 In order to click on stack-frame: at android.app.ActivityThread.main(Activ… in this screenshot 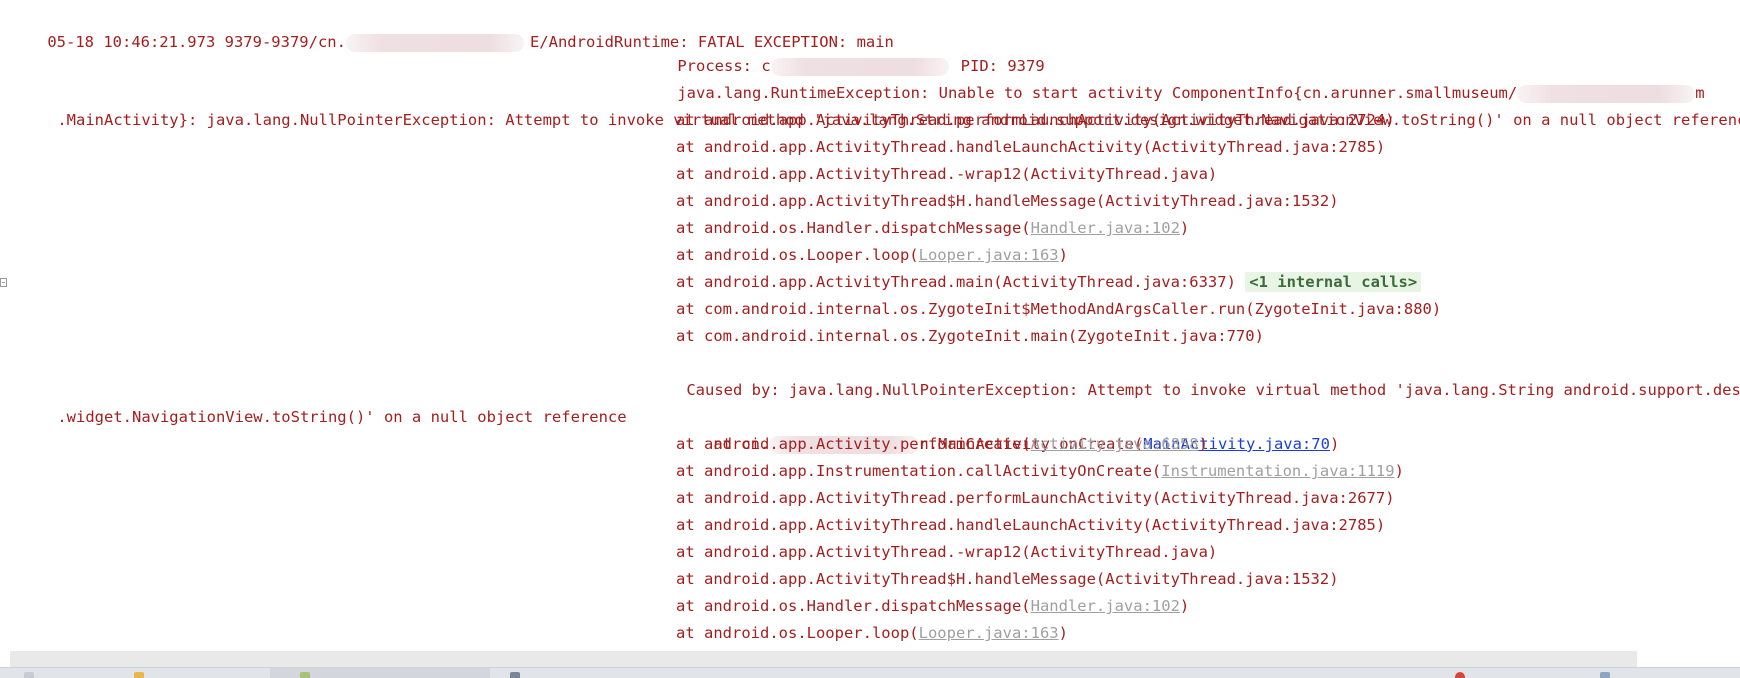, I will do `click(1049, 282)`.